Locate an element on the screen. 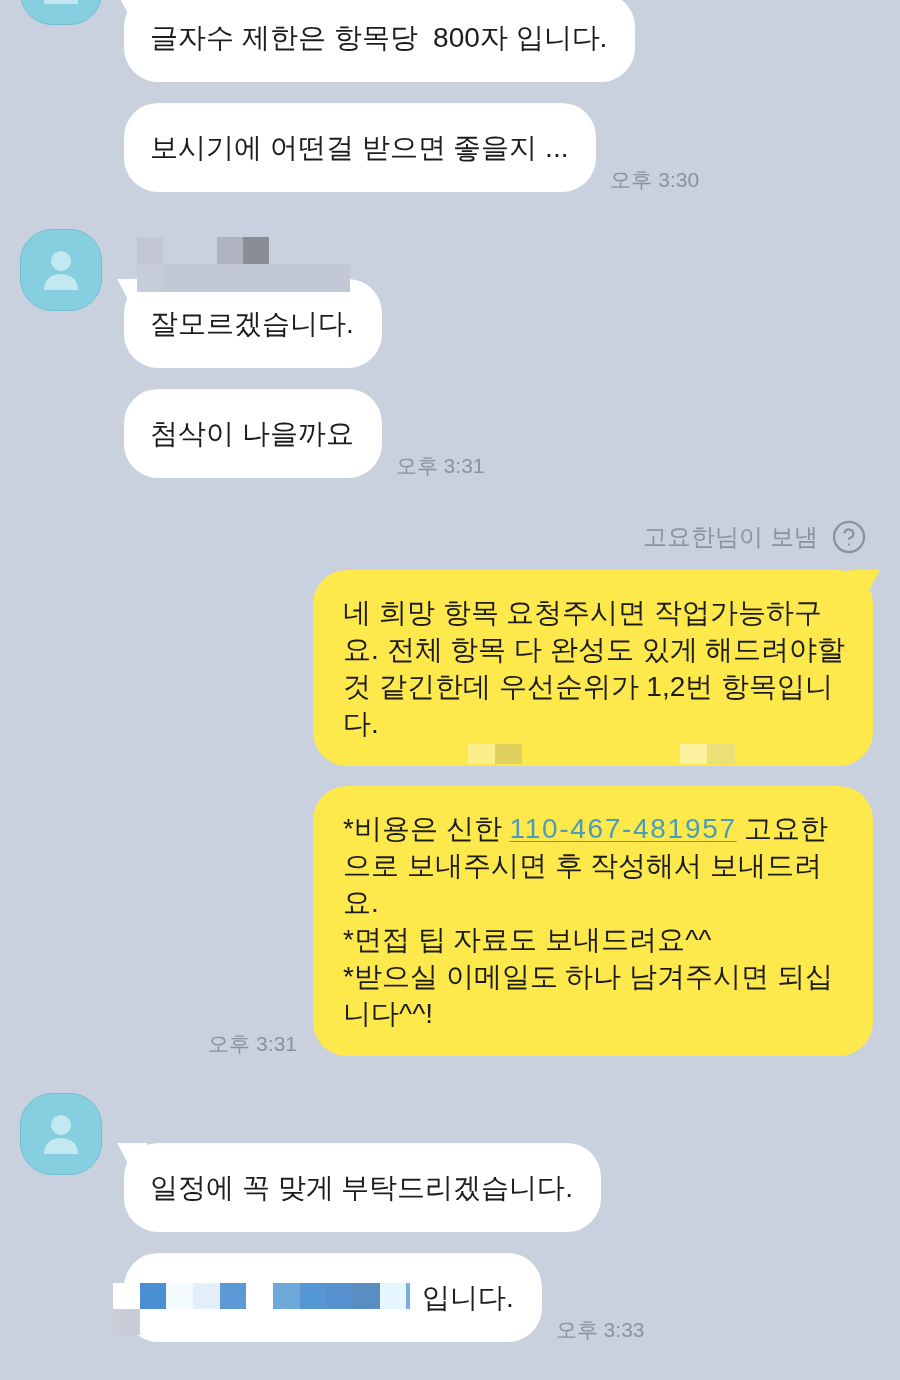 This screenshot has height=1380, width=900. message-text: 첨삭이 나을까요 is located at coordinates (252, 433).